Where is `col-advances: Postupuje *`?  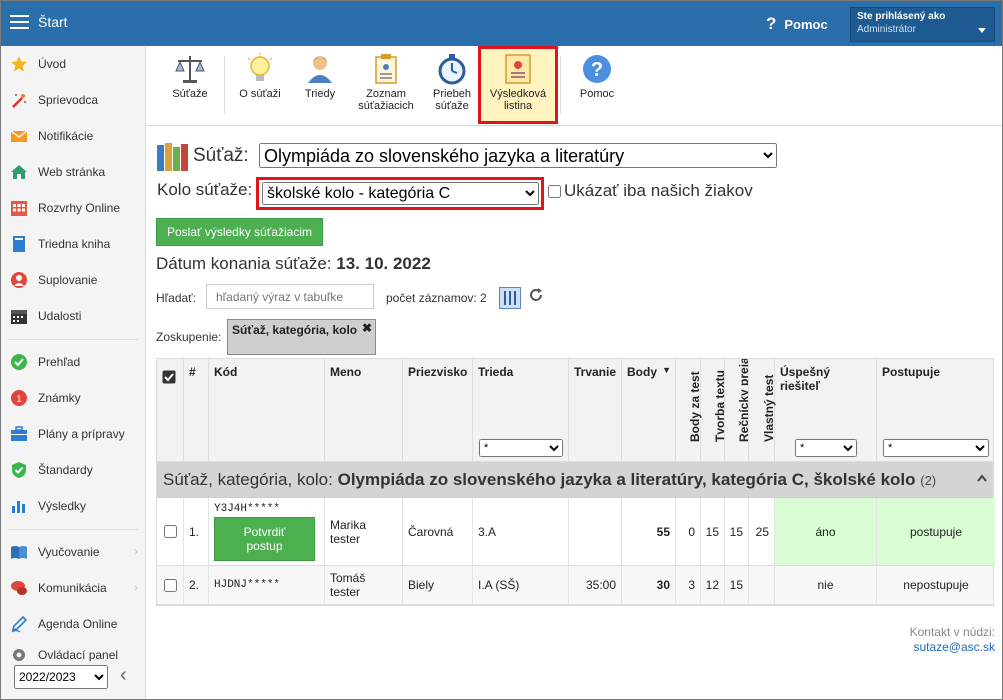
col-advances: Postupuje * is located at coordinates (936, 410).